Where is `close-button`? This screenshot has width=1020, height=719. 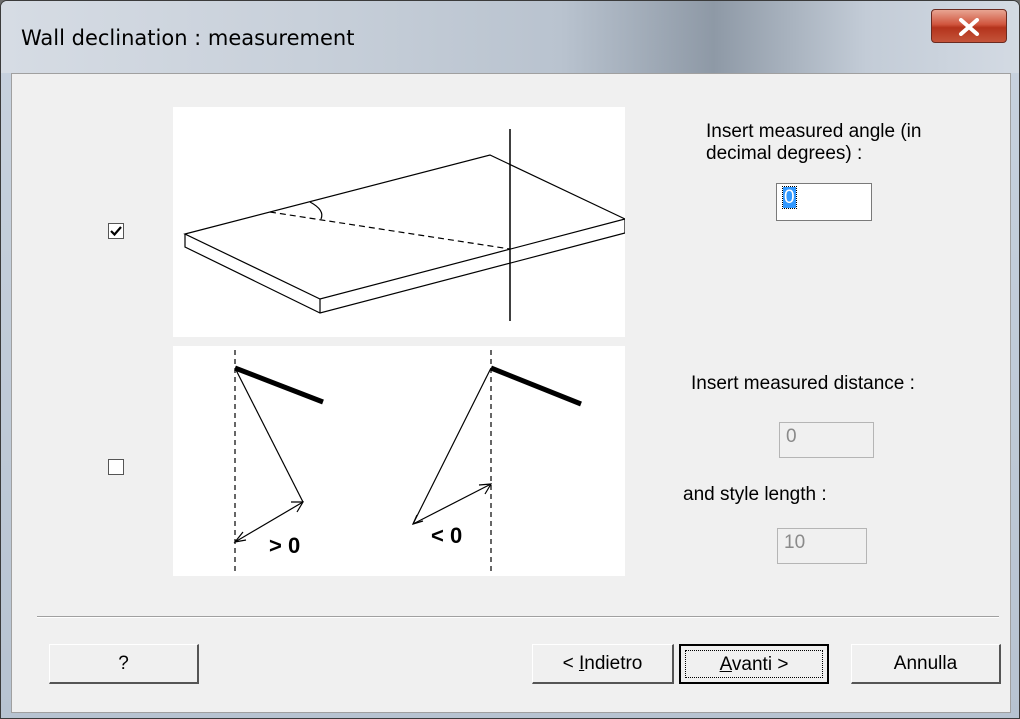 close-button is located at coordinates (969, 26).